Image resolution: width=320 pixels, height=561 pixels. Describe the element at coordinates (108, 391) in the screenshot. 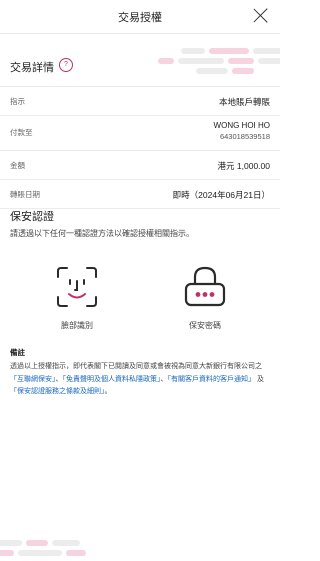

I see `remarks-end: 。` at that location.